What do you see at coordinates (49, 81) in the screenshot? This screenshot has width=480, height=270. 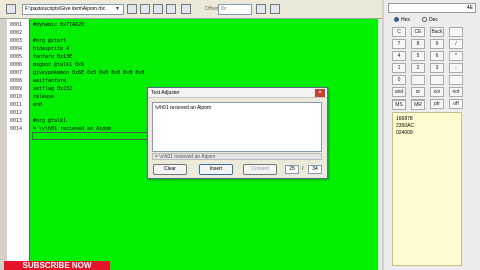 I see `code-line: waitfanfare` at bounding box center [49, 81].